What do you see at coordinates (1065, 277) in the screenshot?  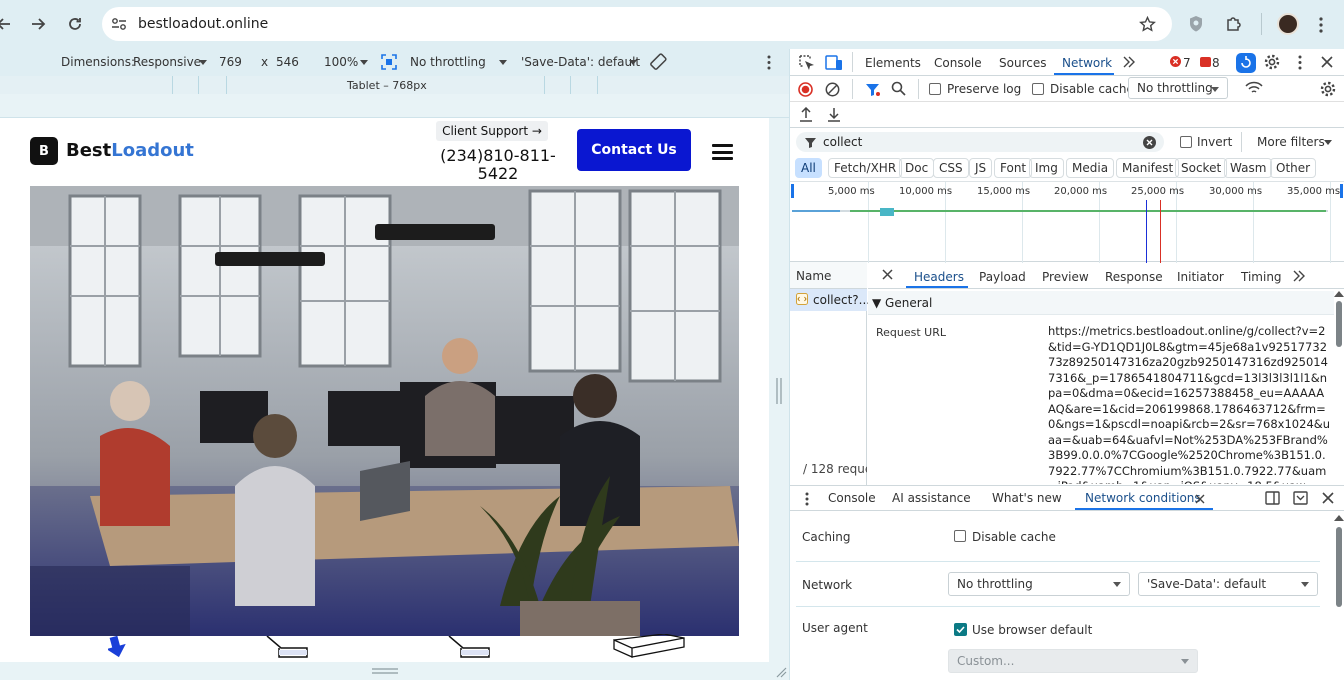 I see `tab-preview: Preview` at bounding box center [1065, 277].